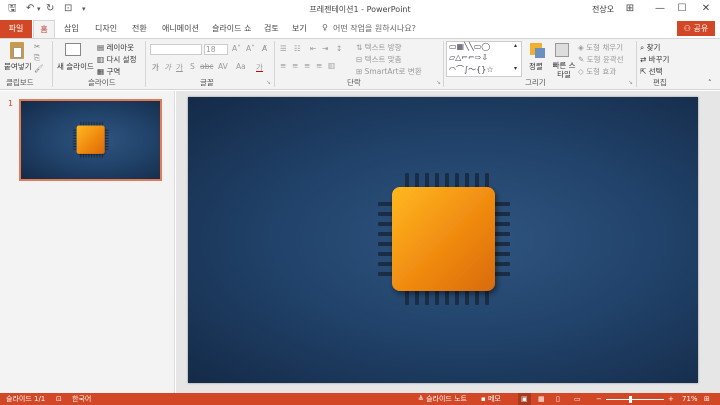 The image size is (720, 405). What do you see at coordinates (241, 66) in the screenshot?
I see `change-case-button: Aa` at bounding box center [241, 66].